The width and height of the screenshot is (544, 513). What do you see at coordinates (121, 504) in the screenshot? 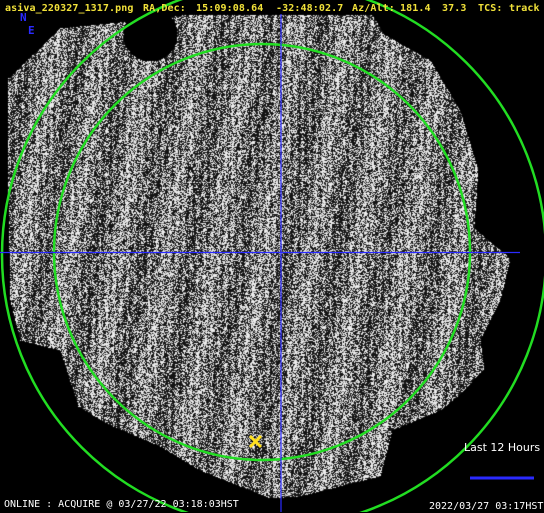
I see `status-line: ONLINE : ACQUIRE @ 03/27/22 03:18:03HST` at bounding box center [121, 504].